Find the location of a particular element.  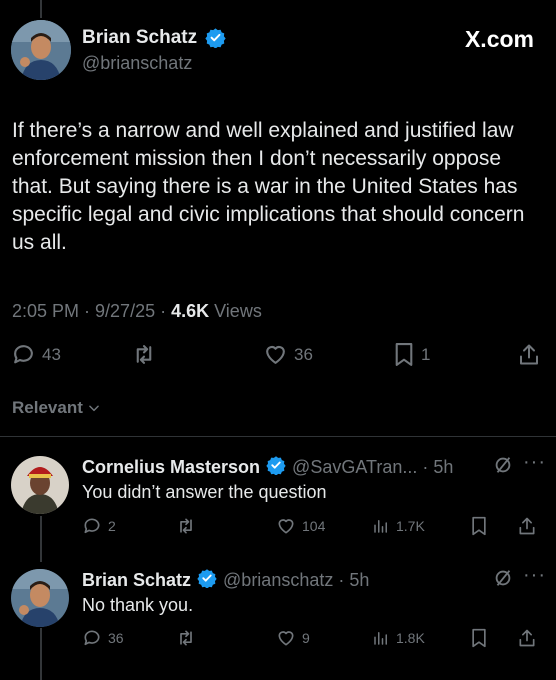

reply-count: 43 is located at coordinates (51, 354).